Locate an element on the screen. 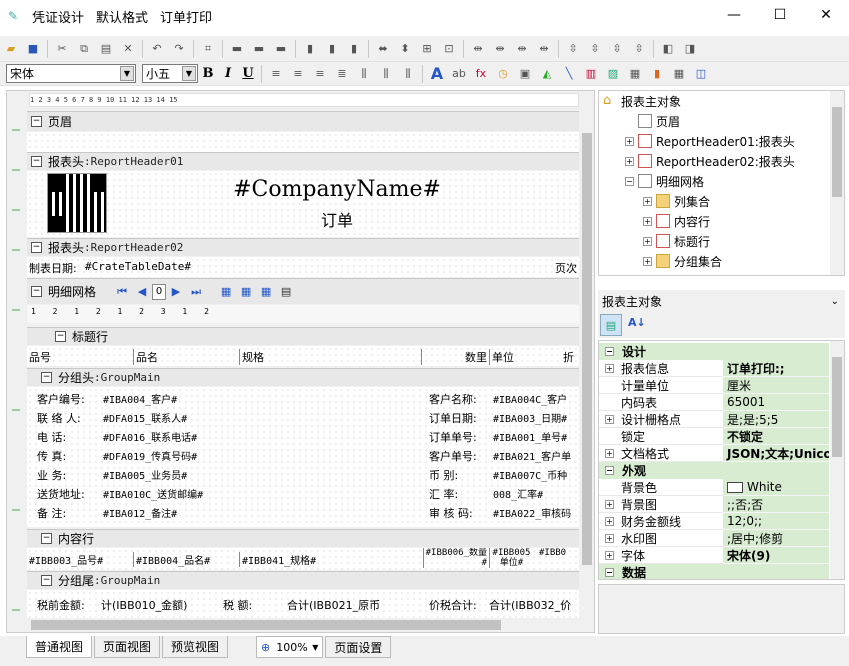  band-group-footer: − 分组尾 :GroupMain is located at coordinates (303, 580).